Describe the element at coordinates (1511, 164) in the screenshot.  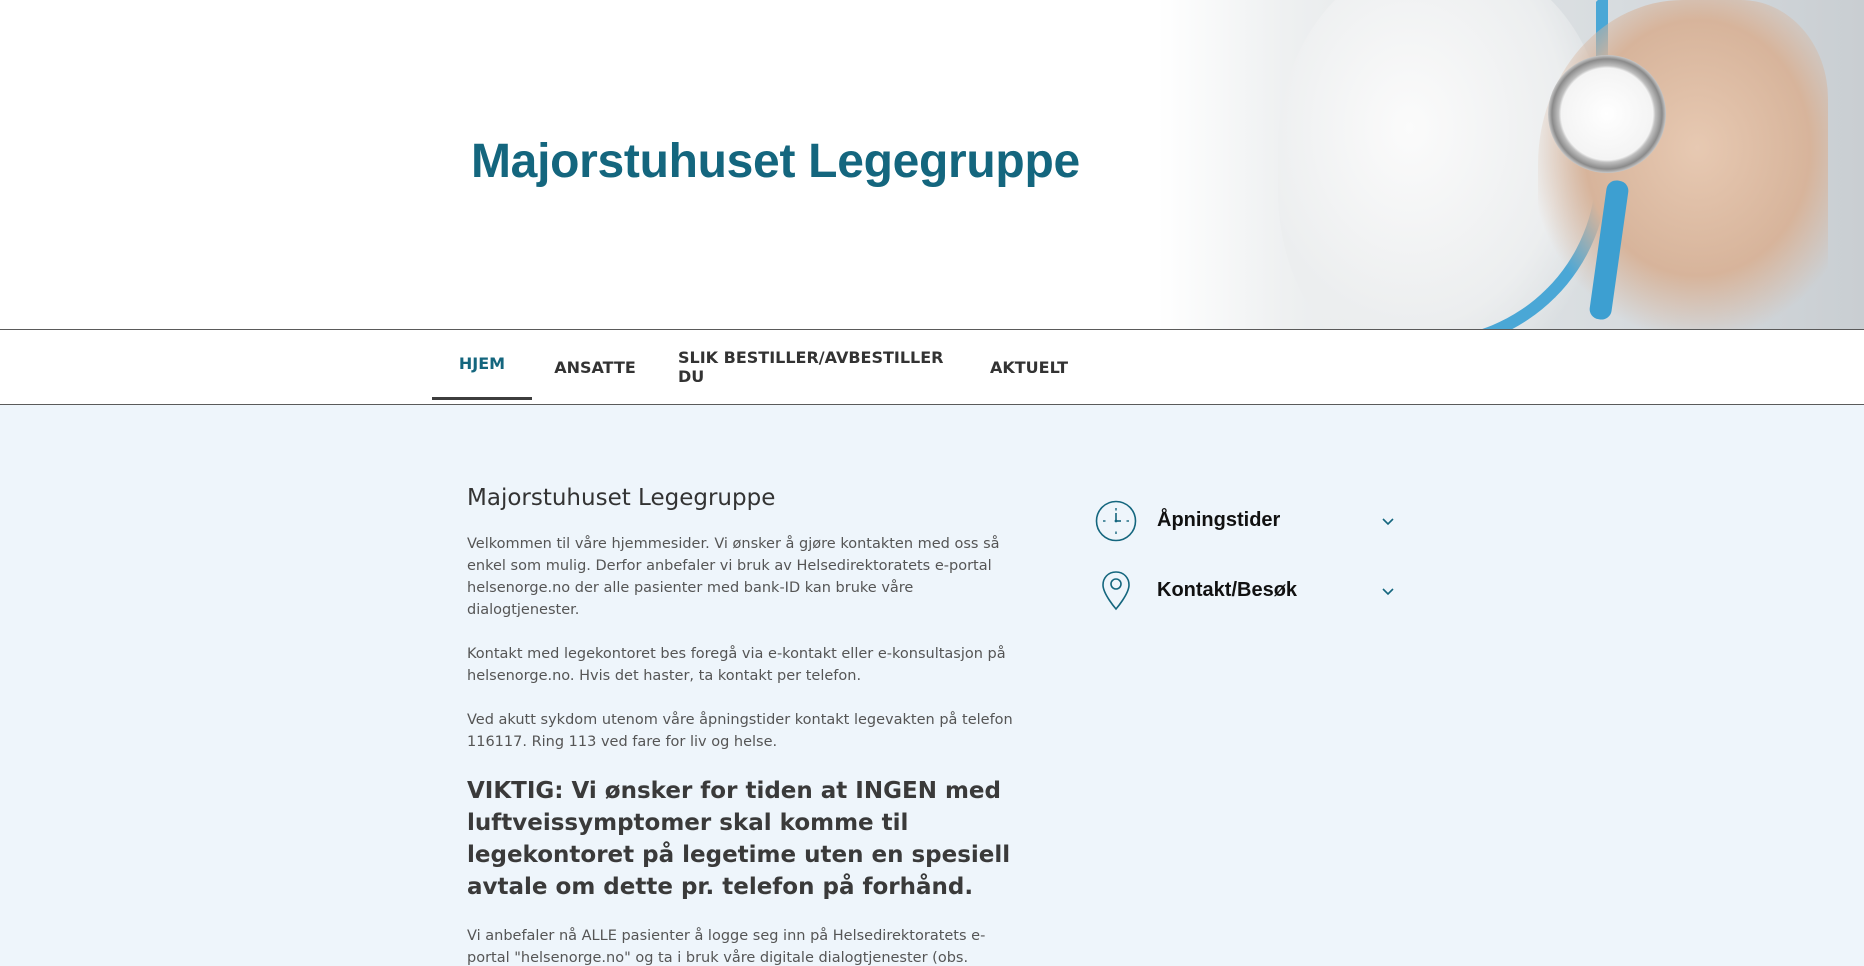
I see `hero-image` at that location.